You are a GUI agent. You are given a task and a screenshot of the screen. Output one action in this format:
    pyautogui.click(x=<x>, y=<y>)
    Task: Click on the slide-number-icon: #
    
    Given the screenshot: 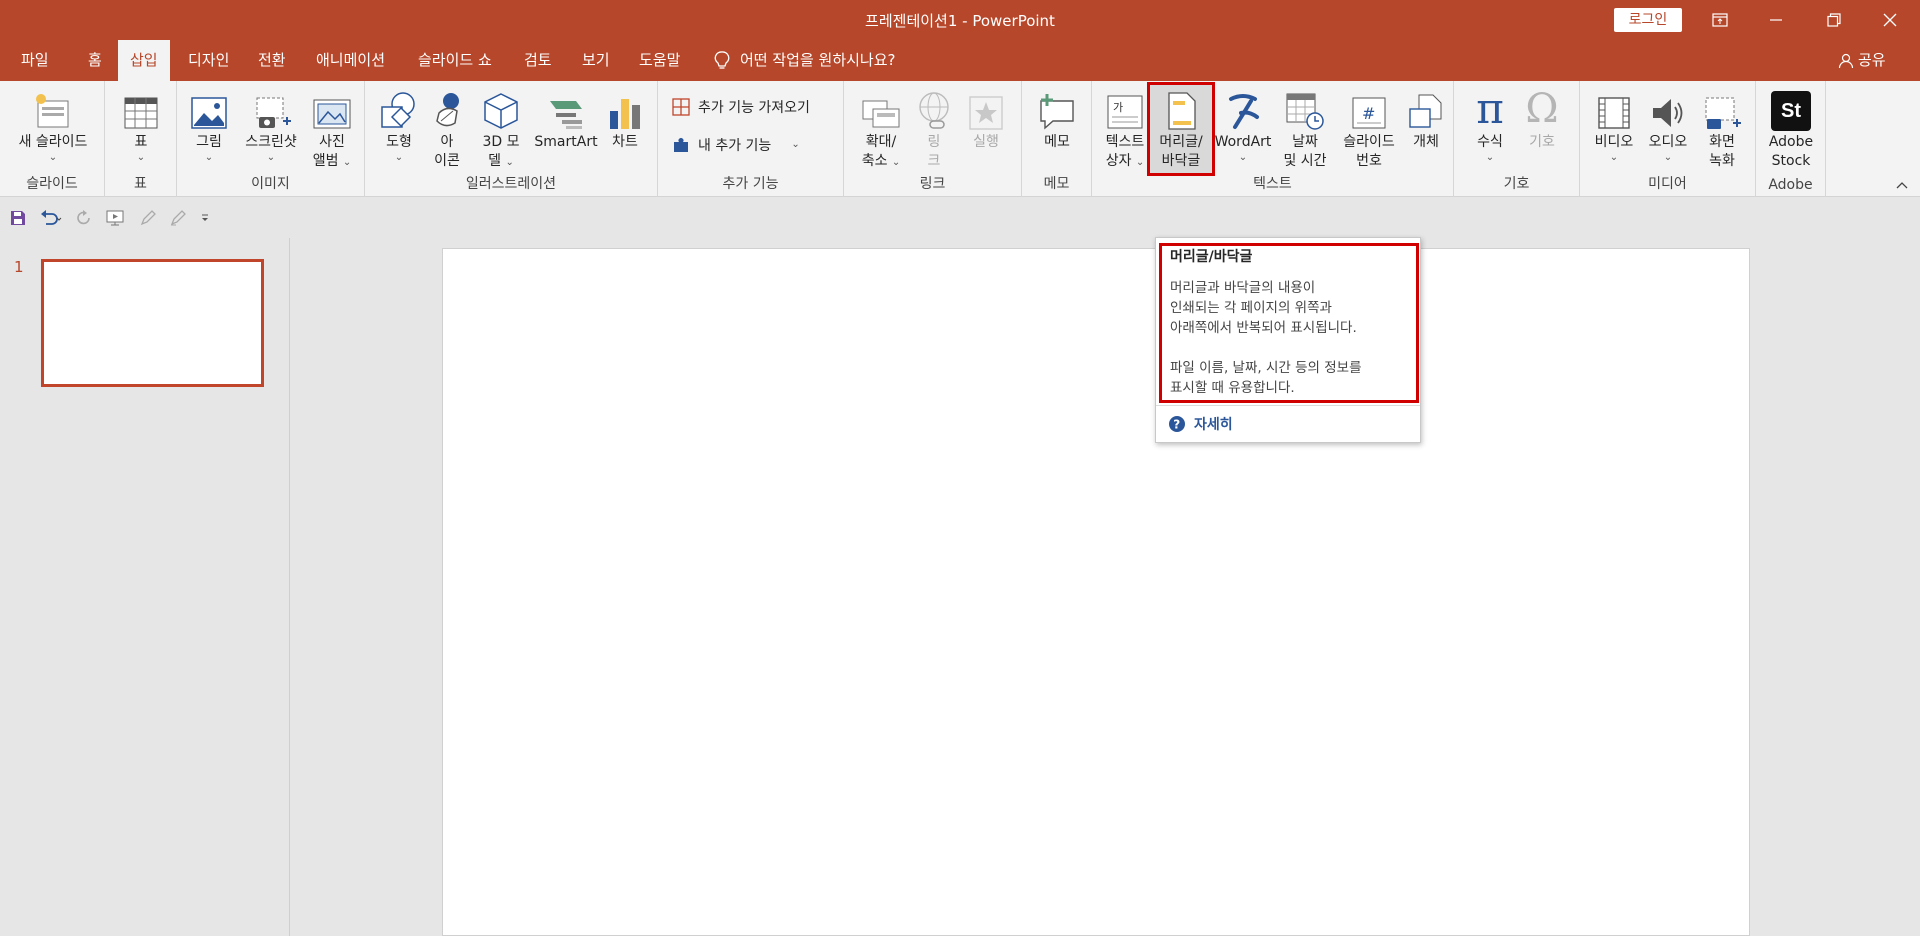 What is the action you would take?
    pyautogui.click(x=1369, y=113)
    